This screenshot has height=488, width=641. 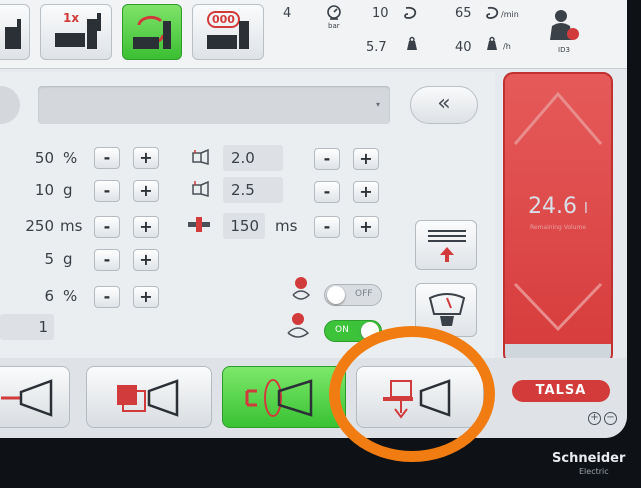 What do you see at coordinates (589, 458) in the screenshot?
I see `manufacturer-logo: Schneider` at bounding box center [589, 458].